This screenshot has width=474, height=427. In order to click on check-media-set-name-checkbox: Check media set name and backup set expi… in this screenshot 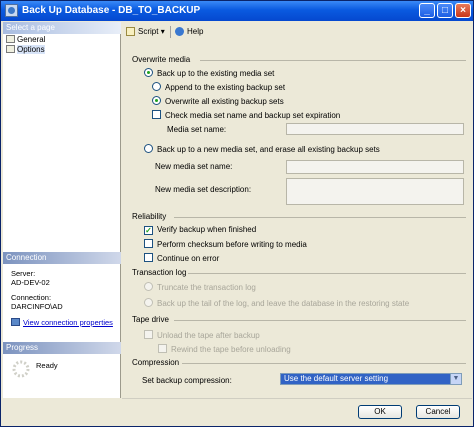, I will do `click(246, 115)`.